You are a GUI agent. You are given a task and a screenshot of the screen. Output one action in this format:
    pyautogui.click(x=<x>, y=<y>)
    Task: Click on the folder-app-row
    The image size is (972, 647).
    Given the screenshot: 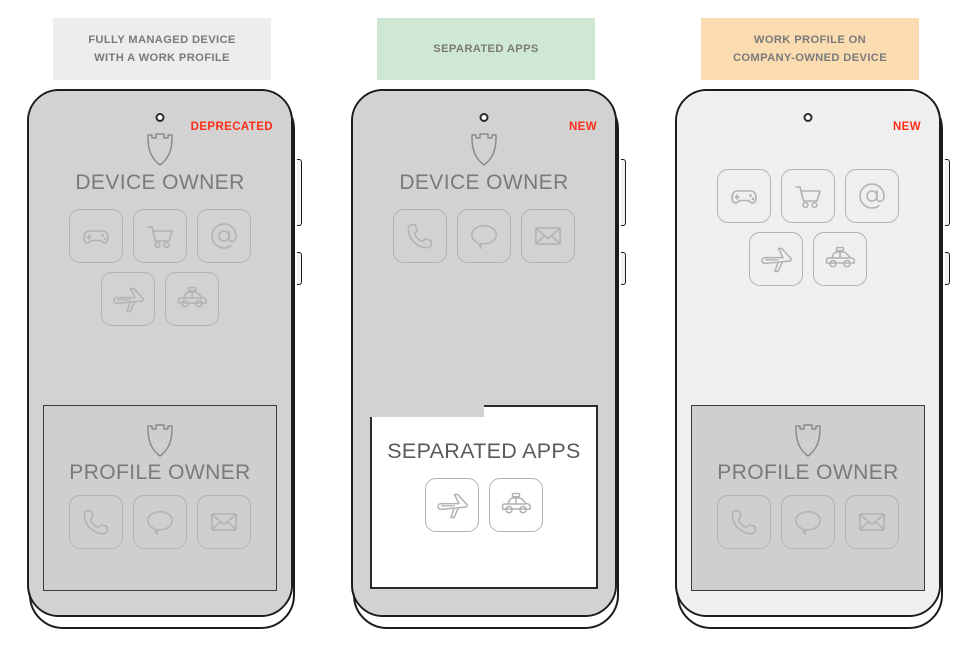 What is the action you would take?
    pyautogui.click(x=484, y=505)
    